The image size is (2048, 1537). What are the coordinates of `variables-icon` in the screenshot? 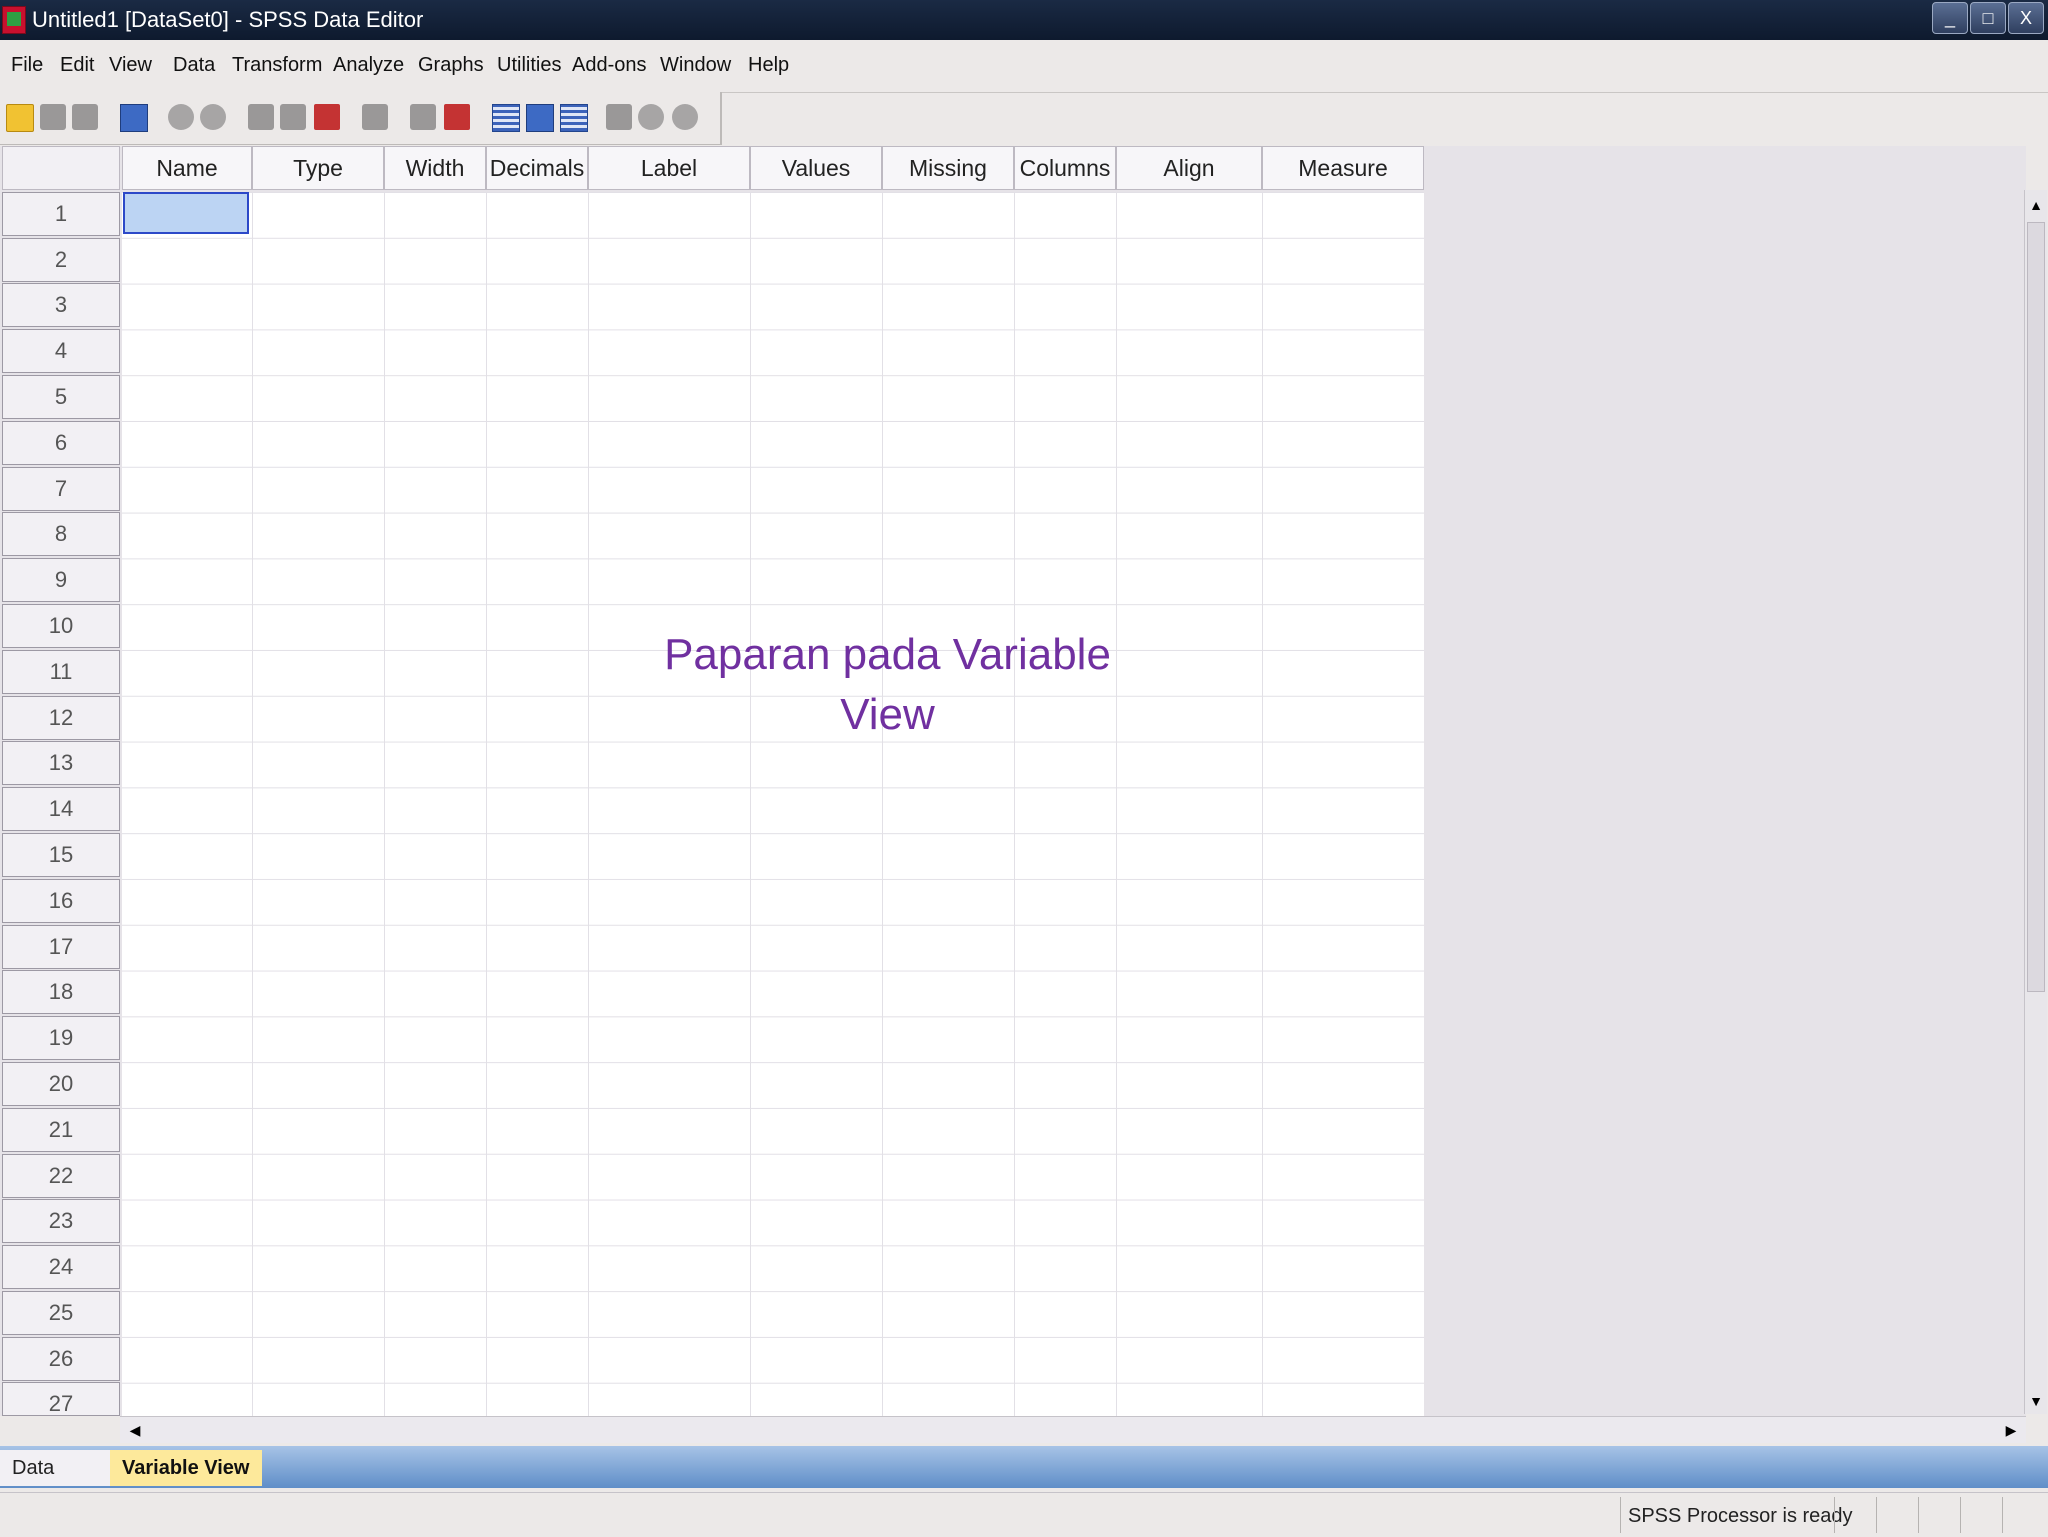 It's located at (327, 117).